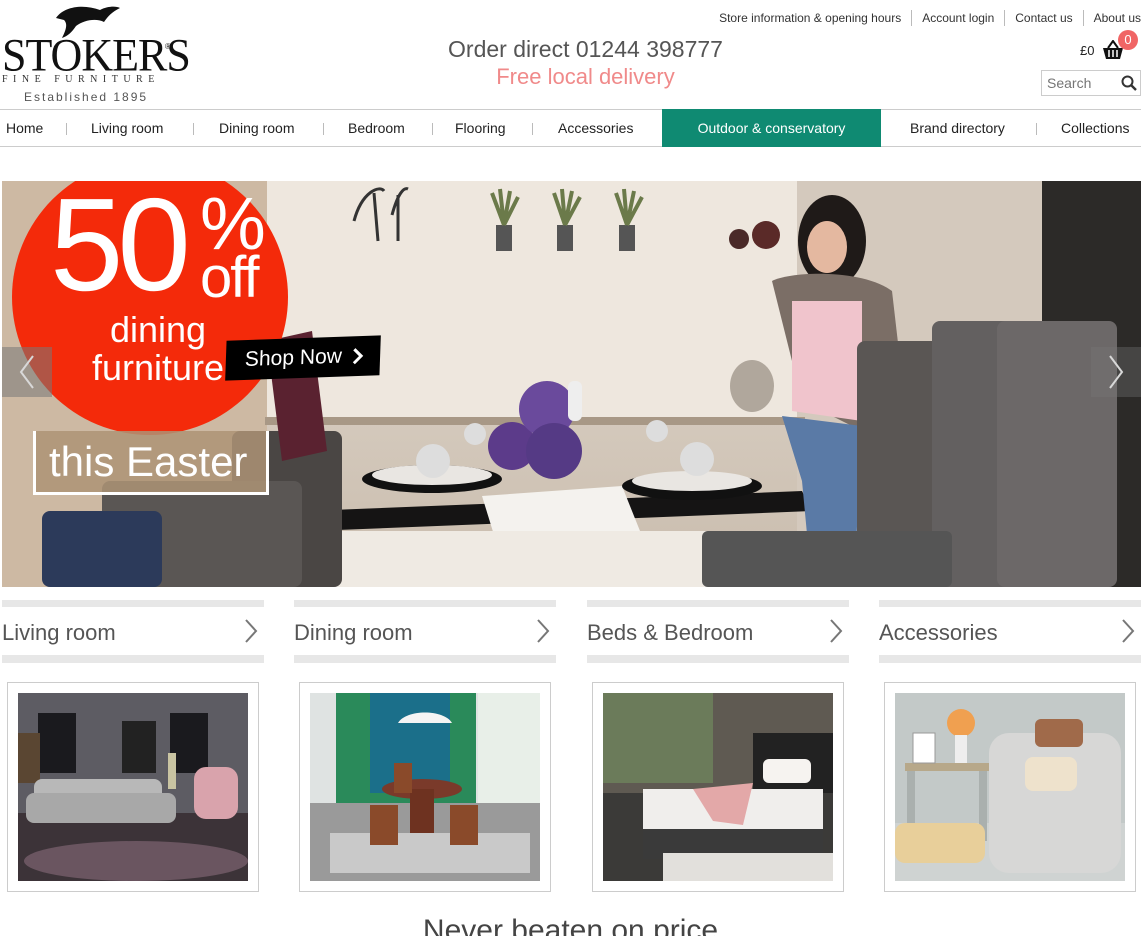 This screenshot has width=1141, height=936. What do you see at coordinates (229, 277) in the screenshot?
I see `promo-off: off` at bounding box center [229, 277].